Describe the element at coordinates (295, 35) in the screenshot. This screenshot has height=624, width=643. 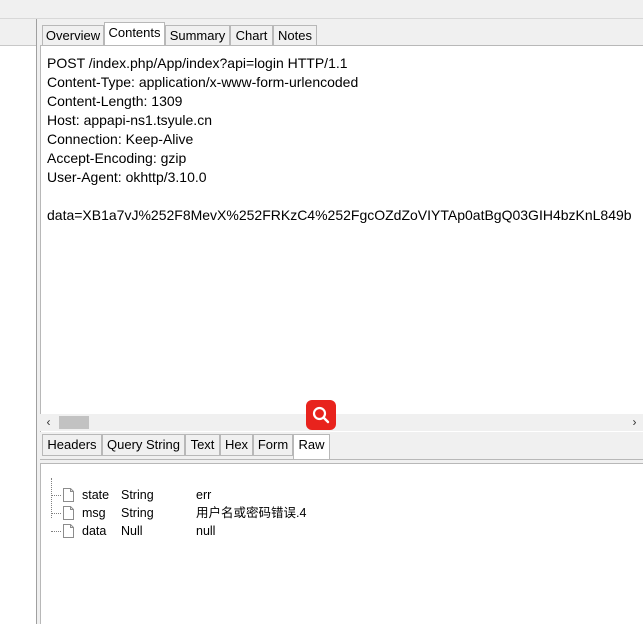
I see `tab-notes: Notes` at that location.